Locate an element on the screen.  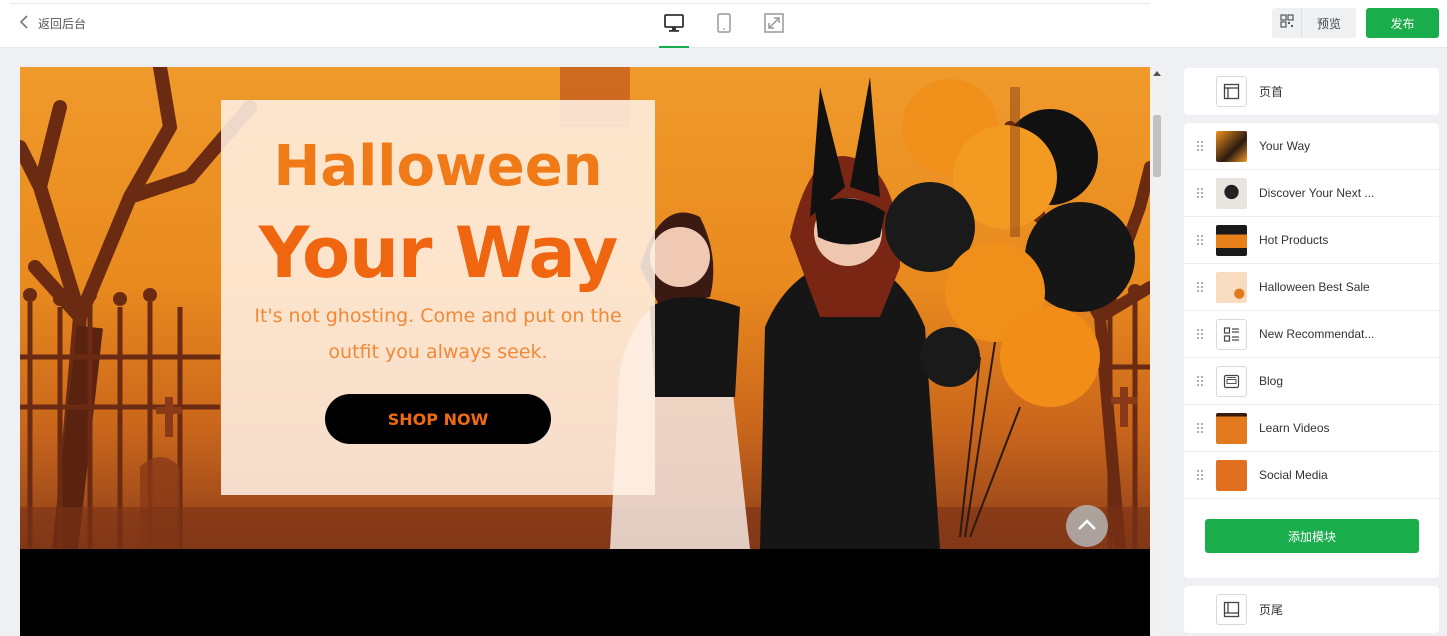
module-label: Halloween Best Sale is located at coordinates (1314, 287).